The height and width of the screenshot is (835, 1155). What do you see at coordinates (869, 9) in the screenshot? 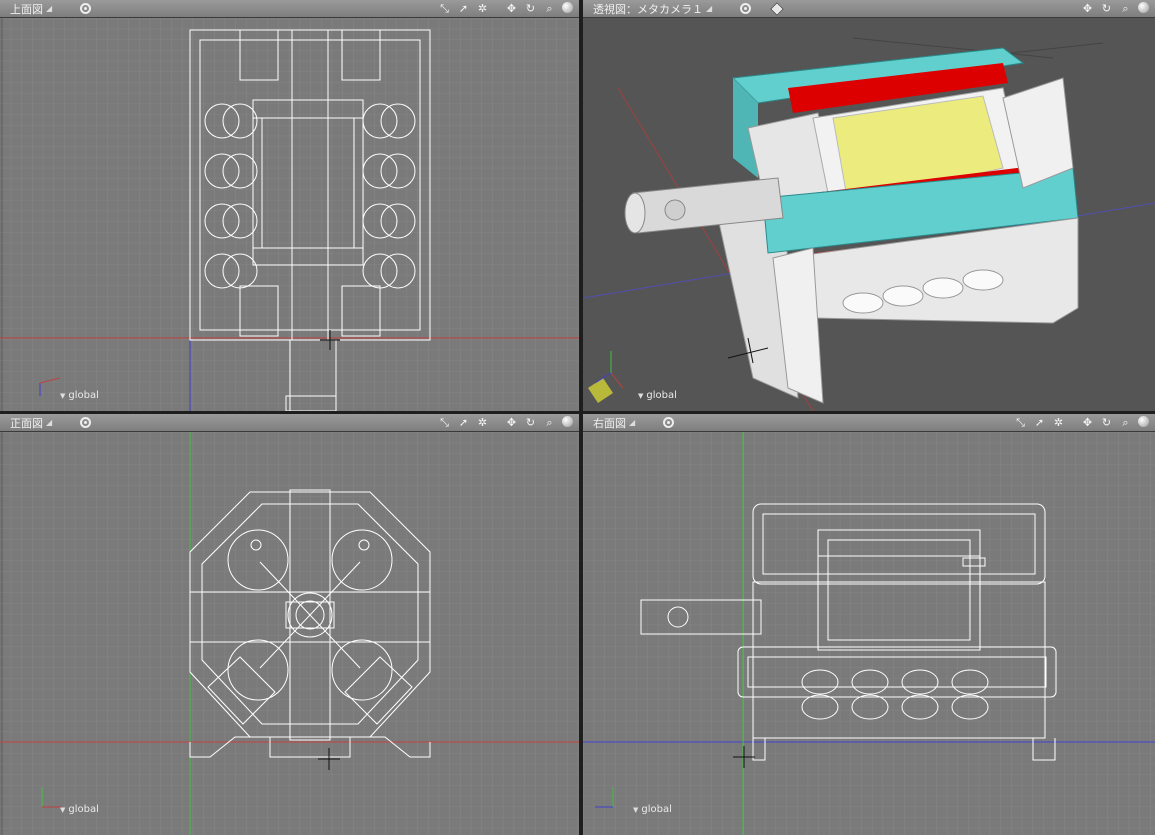
I see `viewport-persp-titlebar: 透視図：メタカメラ１ ◢ ✥ ↻ ⌕` at bounding box center [869, 9].